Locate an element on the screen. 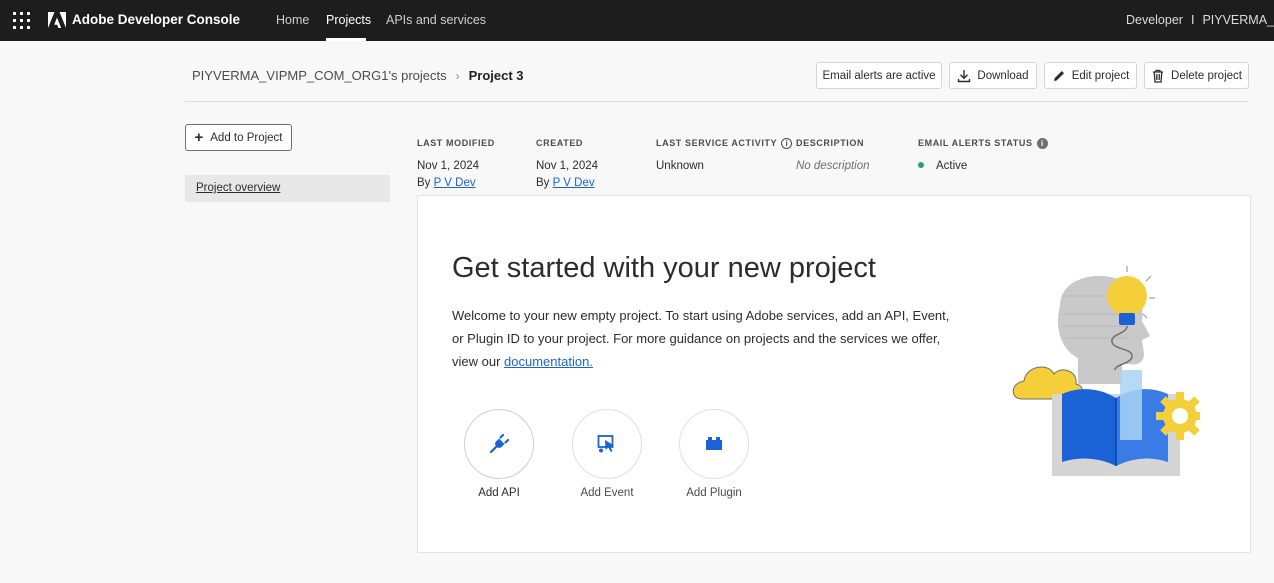 This screenshot has height=583, width=1274. meta-created: CREATED Nov 1, 2024 By P V Dev is located at coordinates (567, 162).